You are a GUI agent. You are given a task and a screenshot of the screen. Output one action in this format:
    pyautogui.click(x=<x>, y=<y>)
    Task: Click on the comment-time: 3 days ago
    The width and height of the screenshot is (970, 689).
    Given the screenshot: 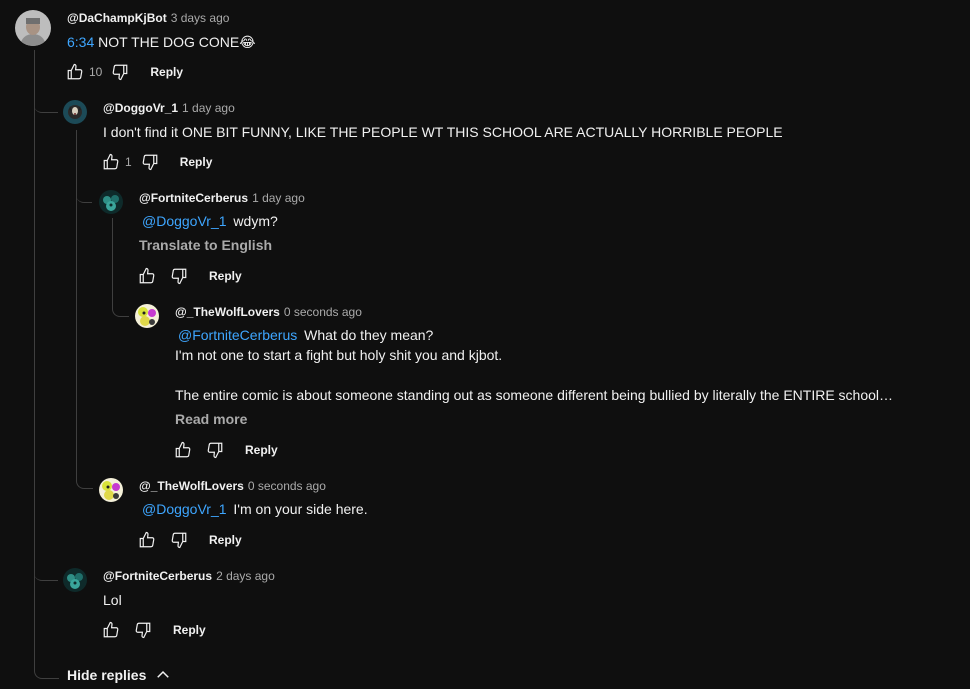 What is the action you would take?
    pyautogui.click(x=200, y=18)
    